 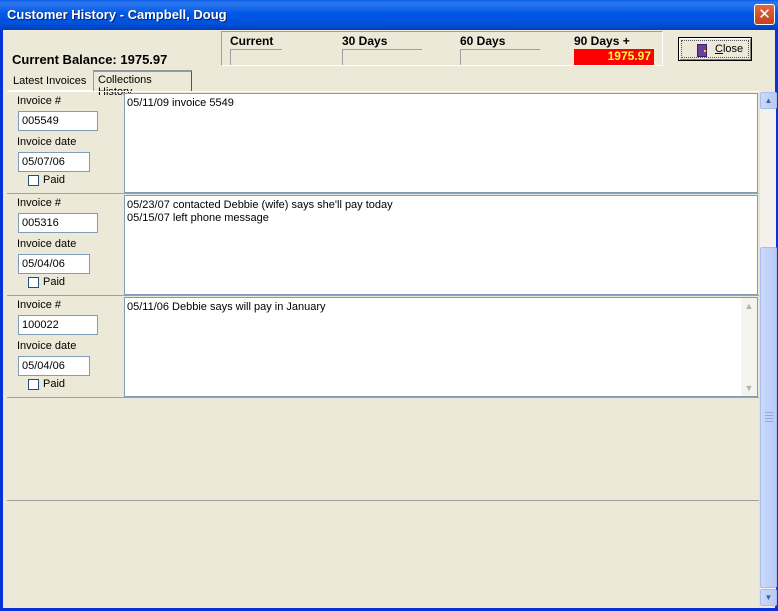 What do you see at coordinates (64, 59) in the screenshot?
I see `balance-label: Current Balance:` at bounding box center [64, 59].